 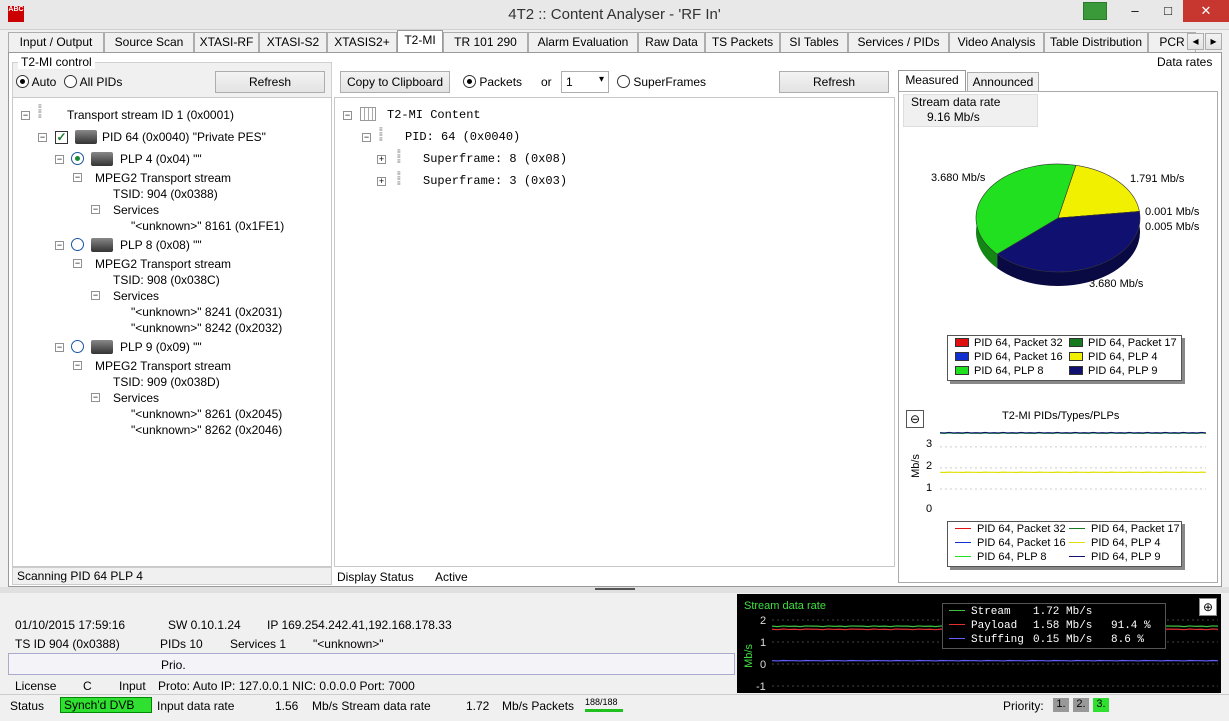 I want to click on pie-label: 1.791 Mb/s, so click(x=1157, y=179).